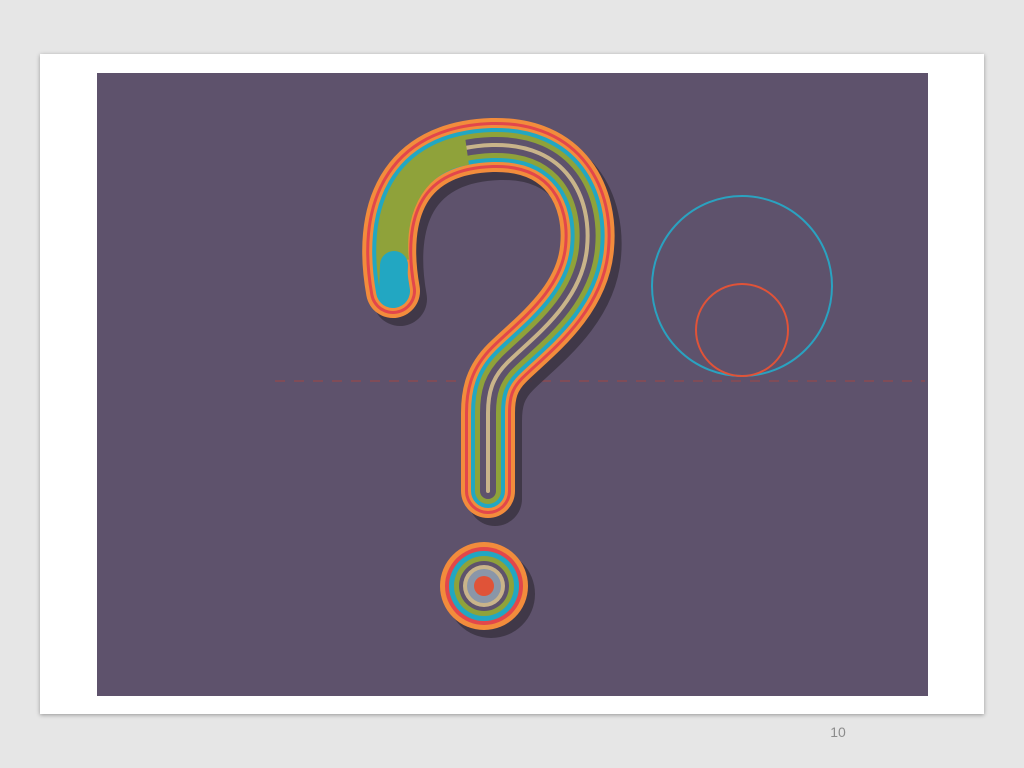 The width and height of the screenshot is (1024, 768). I want to click on hook-teal-end-cap, so click(393, 278).